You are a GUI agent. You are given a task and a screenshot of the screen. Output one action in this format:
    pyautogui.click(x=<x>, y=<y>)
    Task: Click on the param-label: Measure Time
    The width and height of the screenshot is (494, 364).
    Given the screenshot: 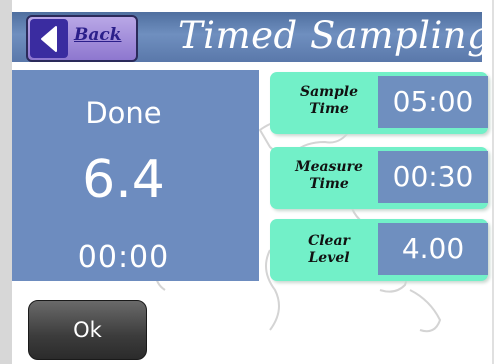 What is the action you would take?
    pyautogui.click(x=329, y=175)
    